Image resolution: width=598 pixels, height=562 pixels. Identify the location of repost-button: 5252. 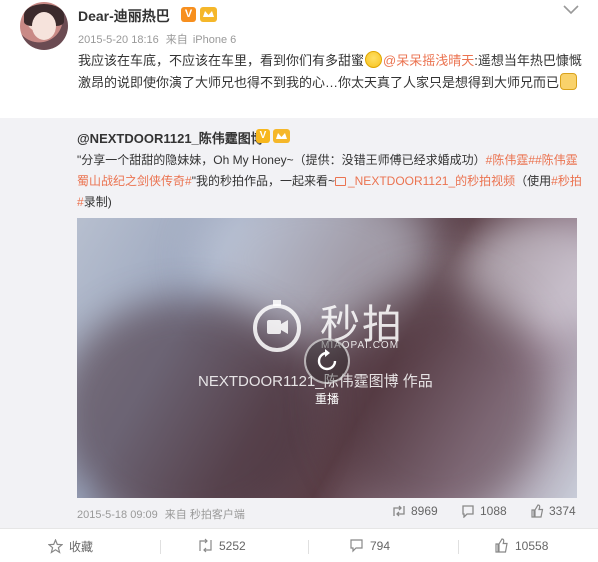
(222, 545).